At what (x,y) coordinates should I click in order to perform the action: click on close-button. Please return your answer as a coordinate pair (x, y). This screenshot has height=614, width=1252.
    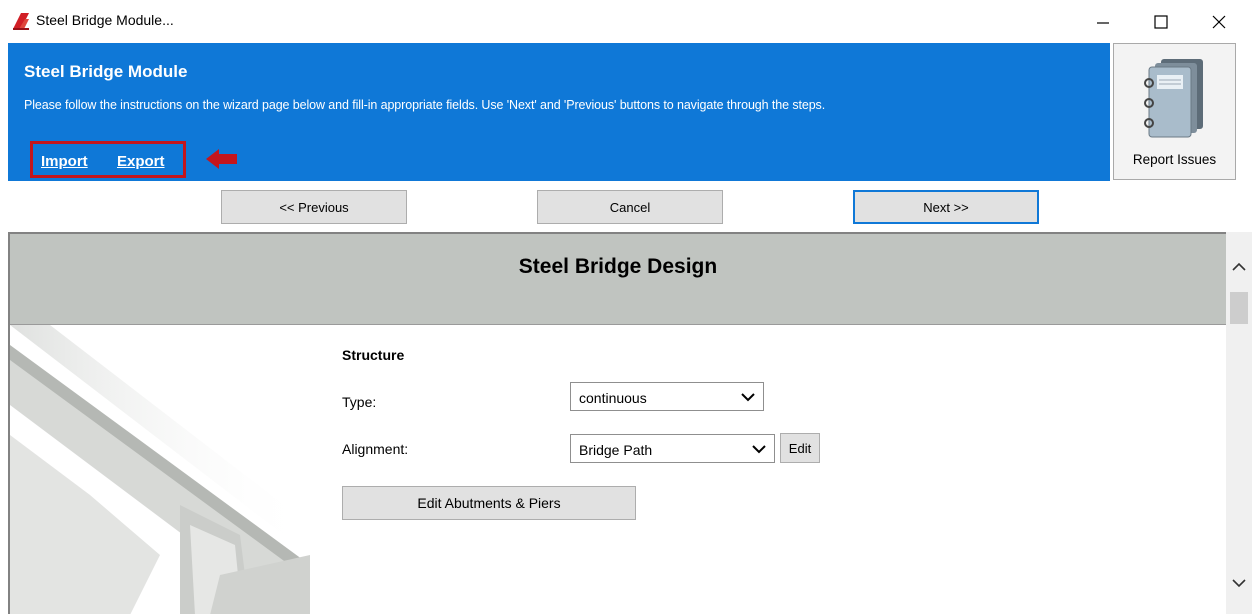
    Looking at the image, I should click on (1219, 21).